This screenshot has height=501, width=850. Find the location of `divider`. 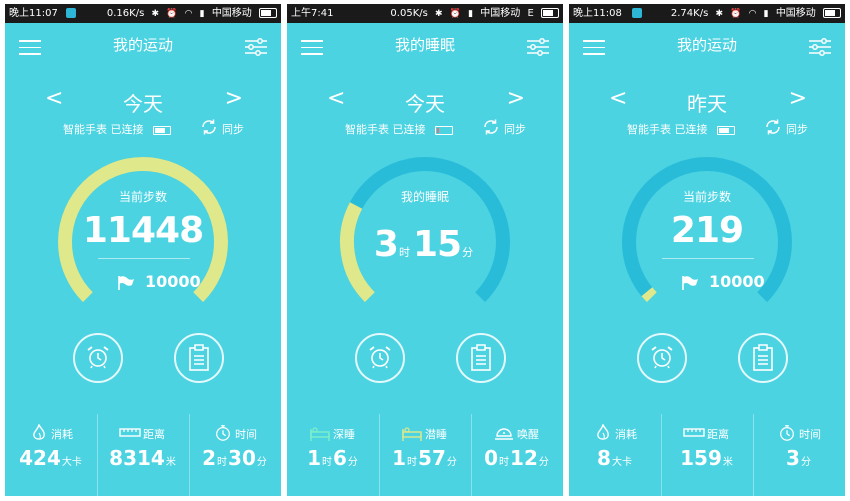

divider is located at coordinates (144, 258).